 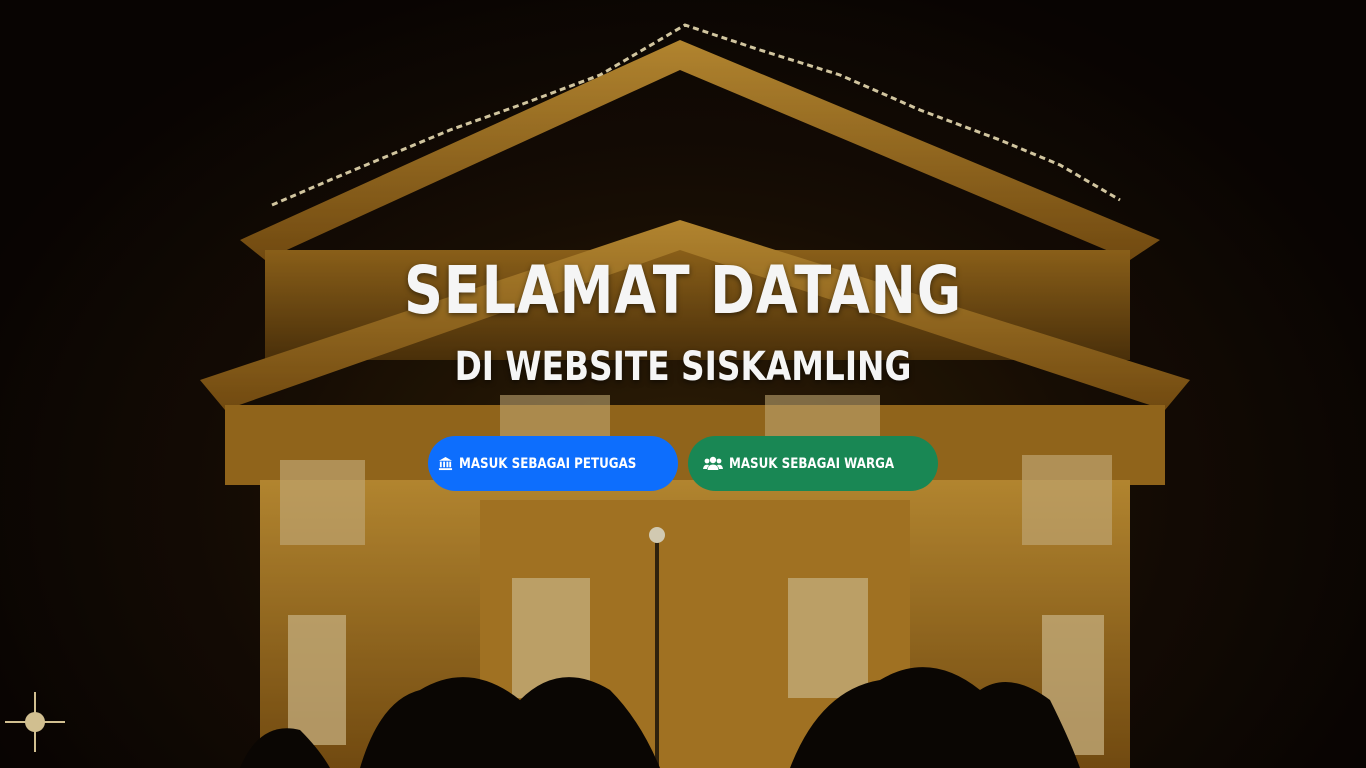 I want to click on login-petugas-button: MASUK SEBAGAI PETUGAS, so click(x=553, y=463).